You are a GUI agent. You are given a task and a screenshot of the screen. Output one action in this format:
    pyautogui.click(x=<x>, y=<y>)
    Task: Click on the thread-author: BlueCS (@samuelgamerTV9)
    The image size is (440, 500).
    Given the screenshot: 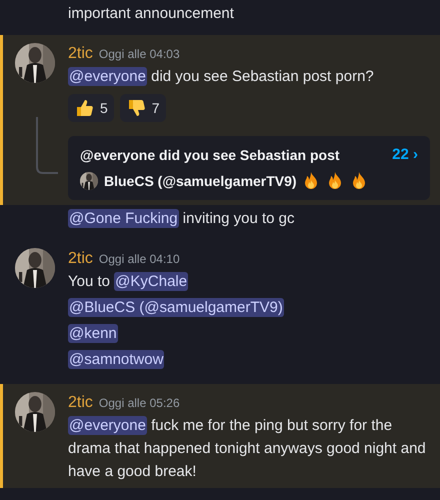 What is the action you would take?
    pyautogui.click(x=200, y=181)
    